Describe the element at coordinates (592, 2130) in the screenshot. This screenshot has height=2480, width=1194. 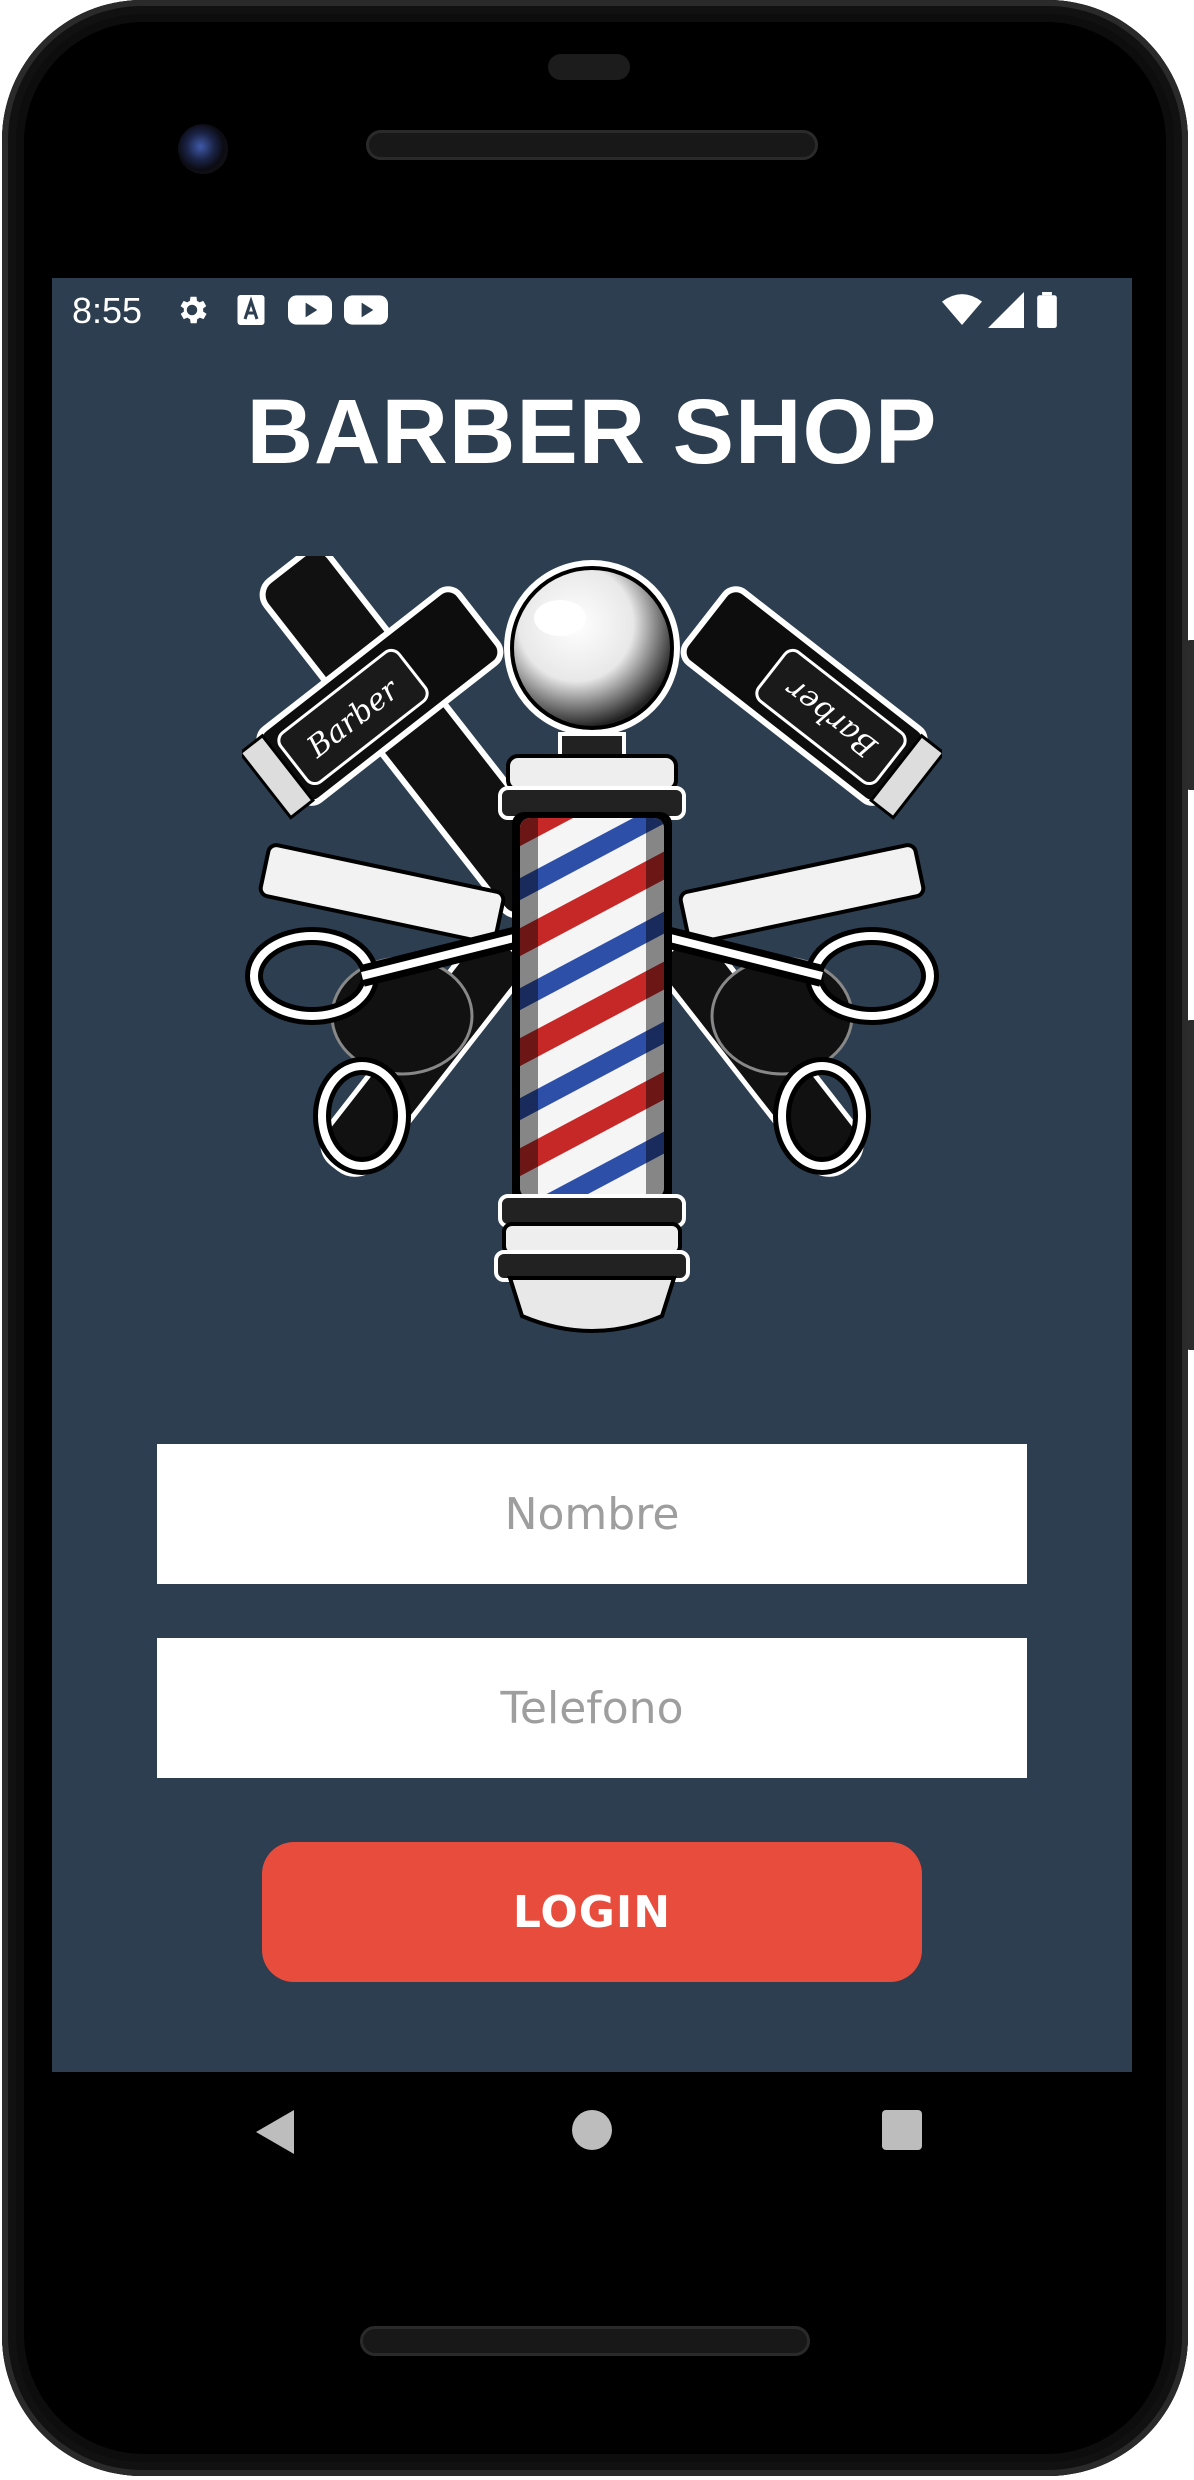
I see `home-icon` at that location.